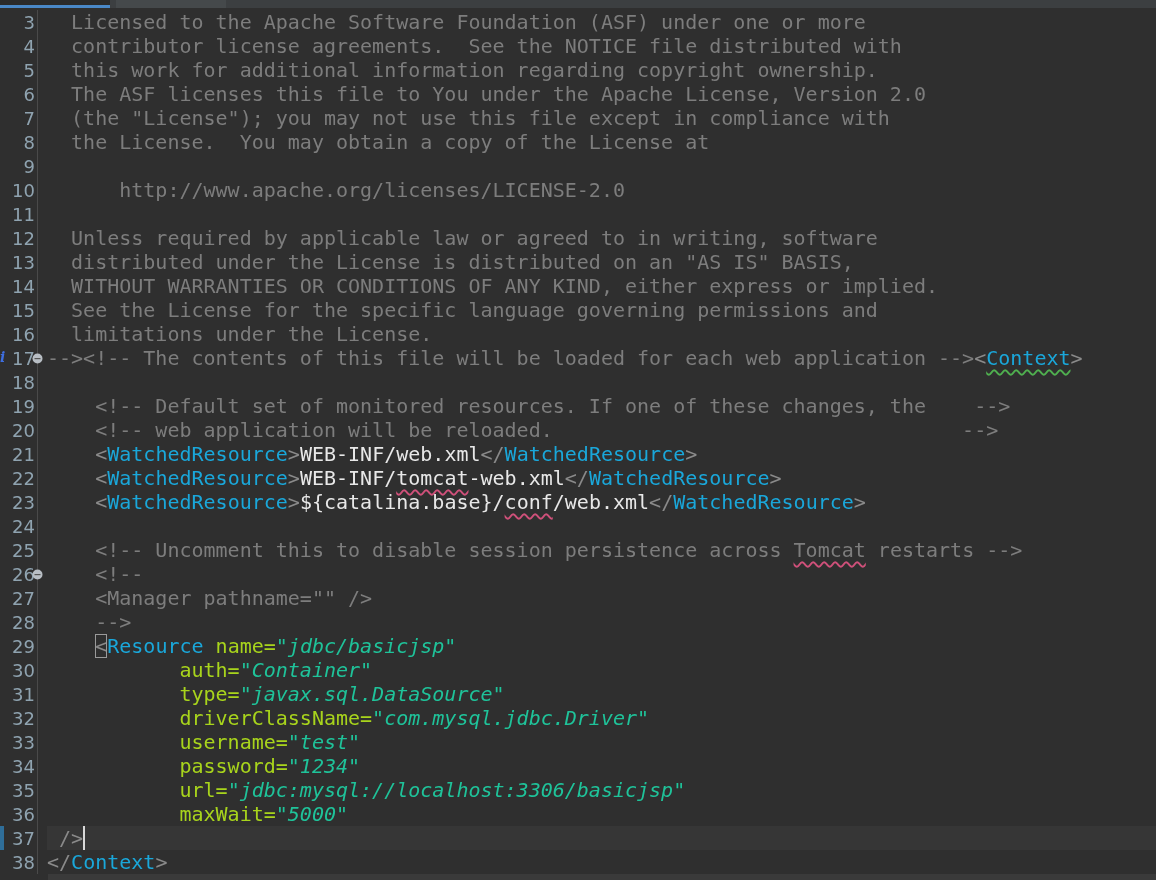 This screenshot has width=1156, height=880. What do you see at coordinates (29, 22) in the screenshot?
I see `line-number: 3` at bounding box center [29, 22].